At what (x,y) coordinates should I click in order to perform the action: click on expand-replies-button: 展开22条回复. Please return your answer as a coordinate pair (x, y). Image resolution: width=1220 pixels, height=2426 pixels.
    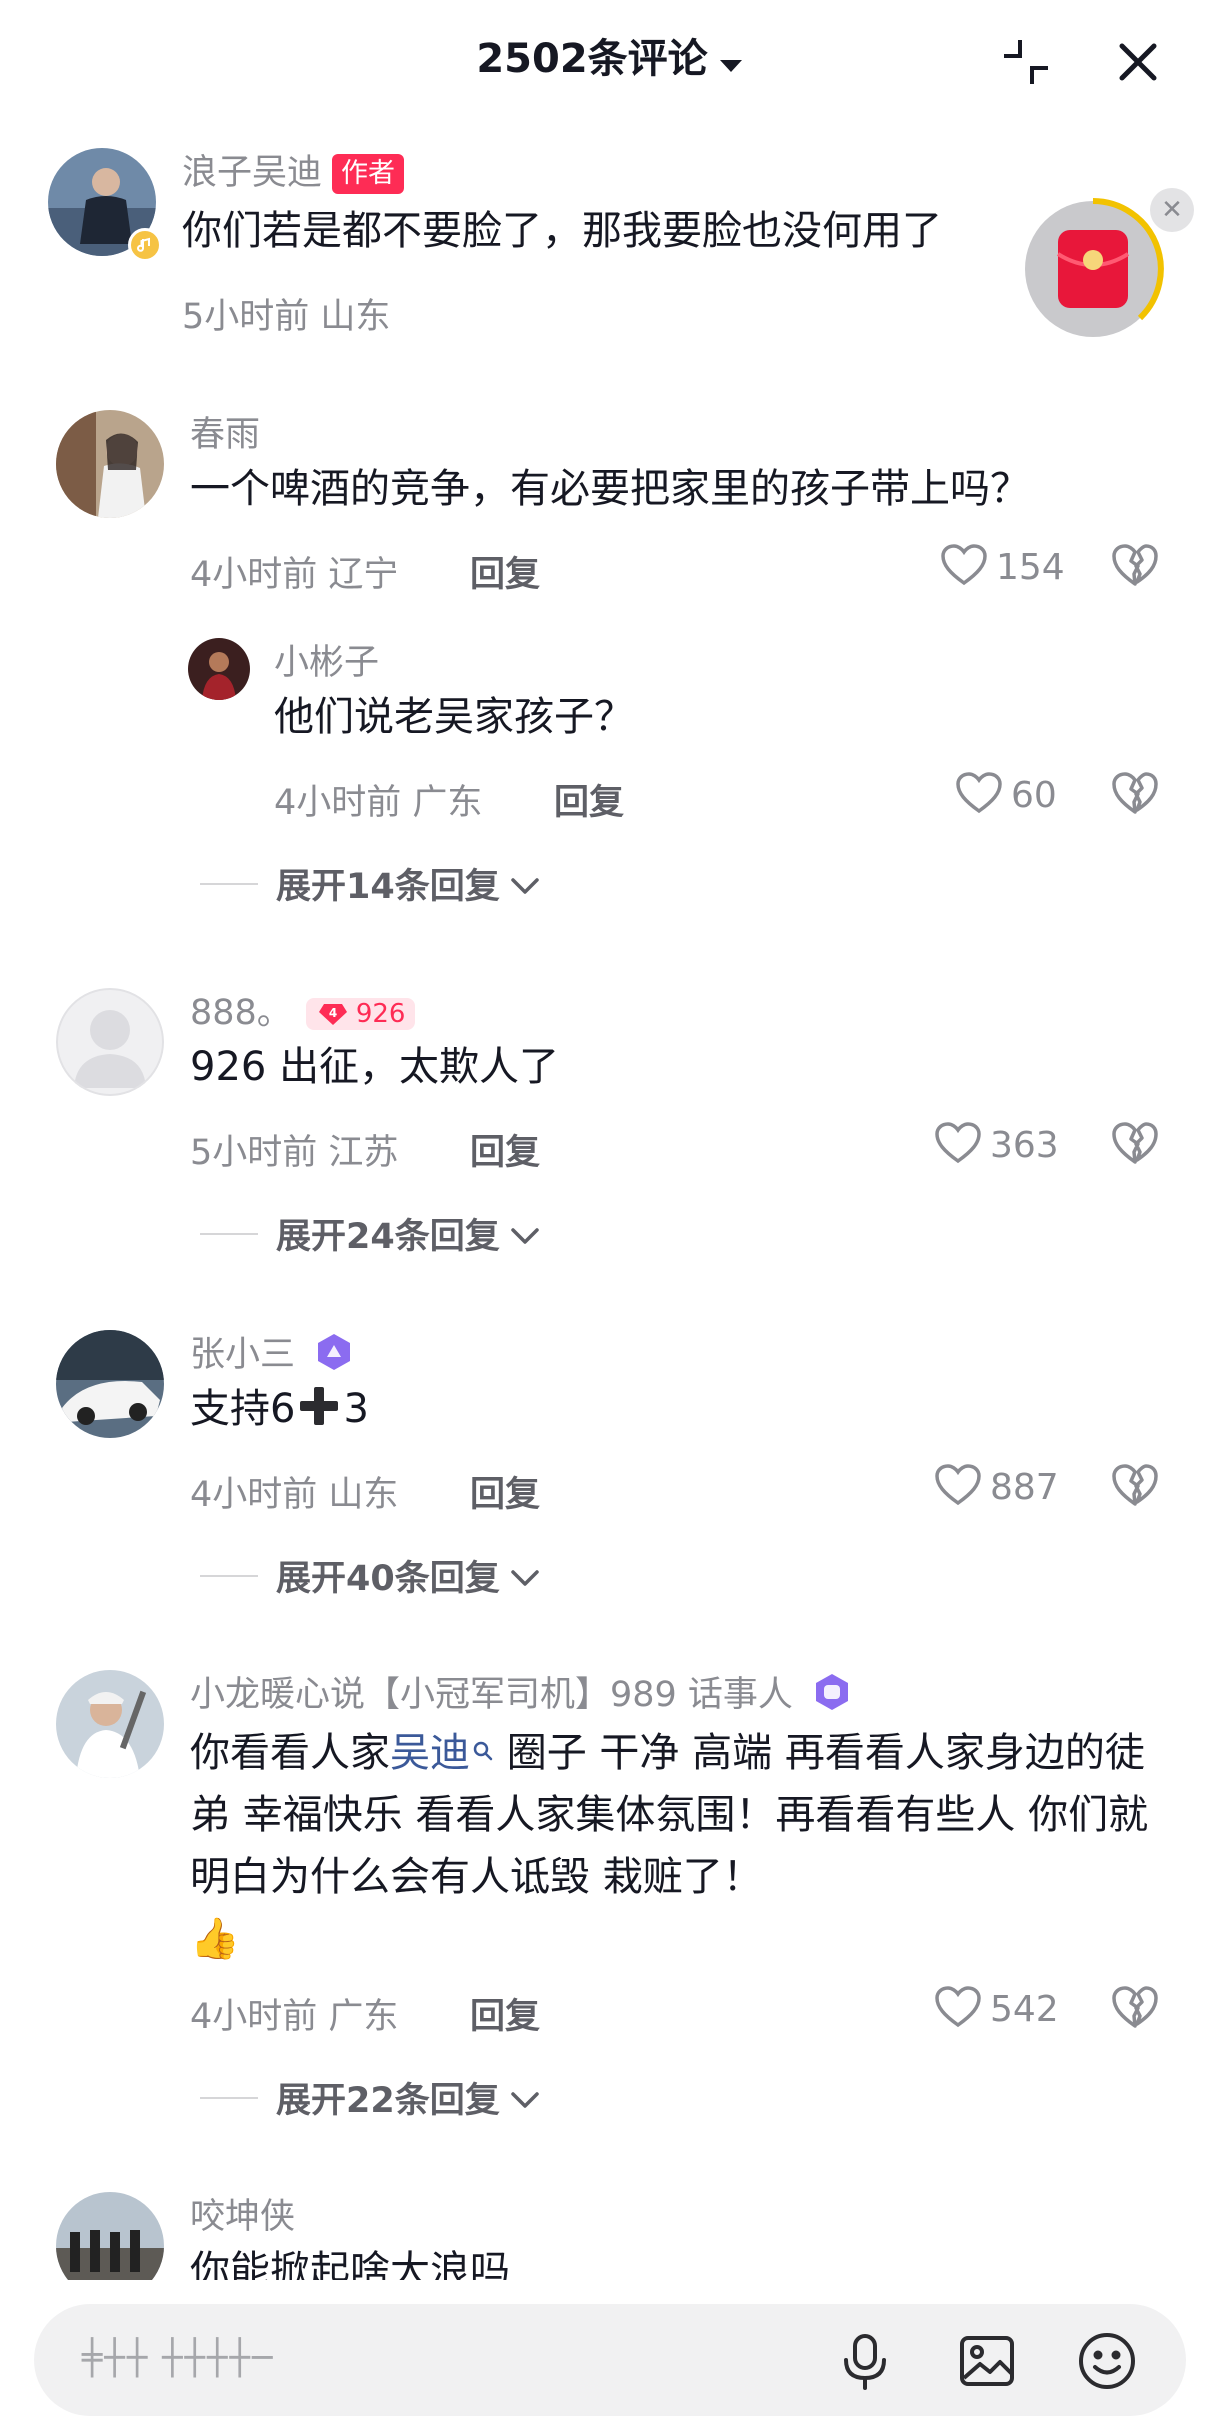
    Looking at the image, I should click on (370, 2097).